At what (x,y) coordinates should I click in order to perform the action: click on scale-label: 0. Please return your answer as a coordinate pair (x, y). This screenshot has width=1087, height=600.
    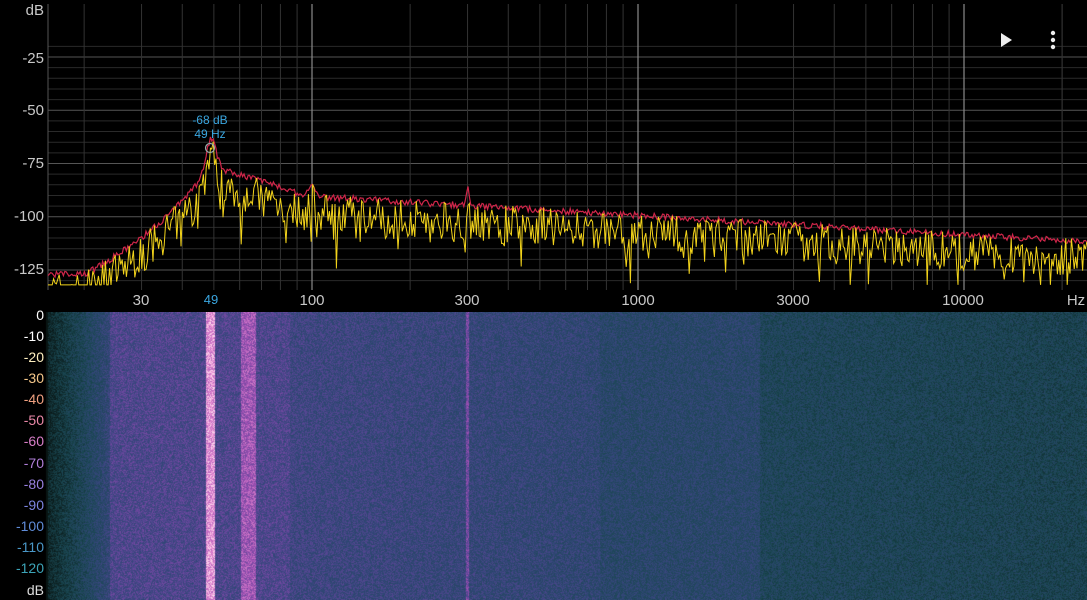
    Looking at the image, I should click on (40, 315).